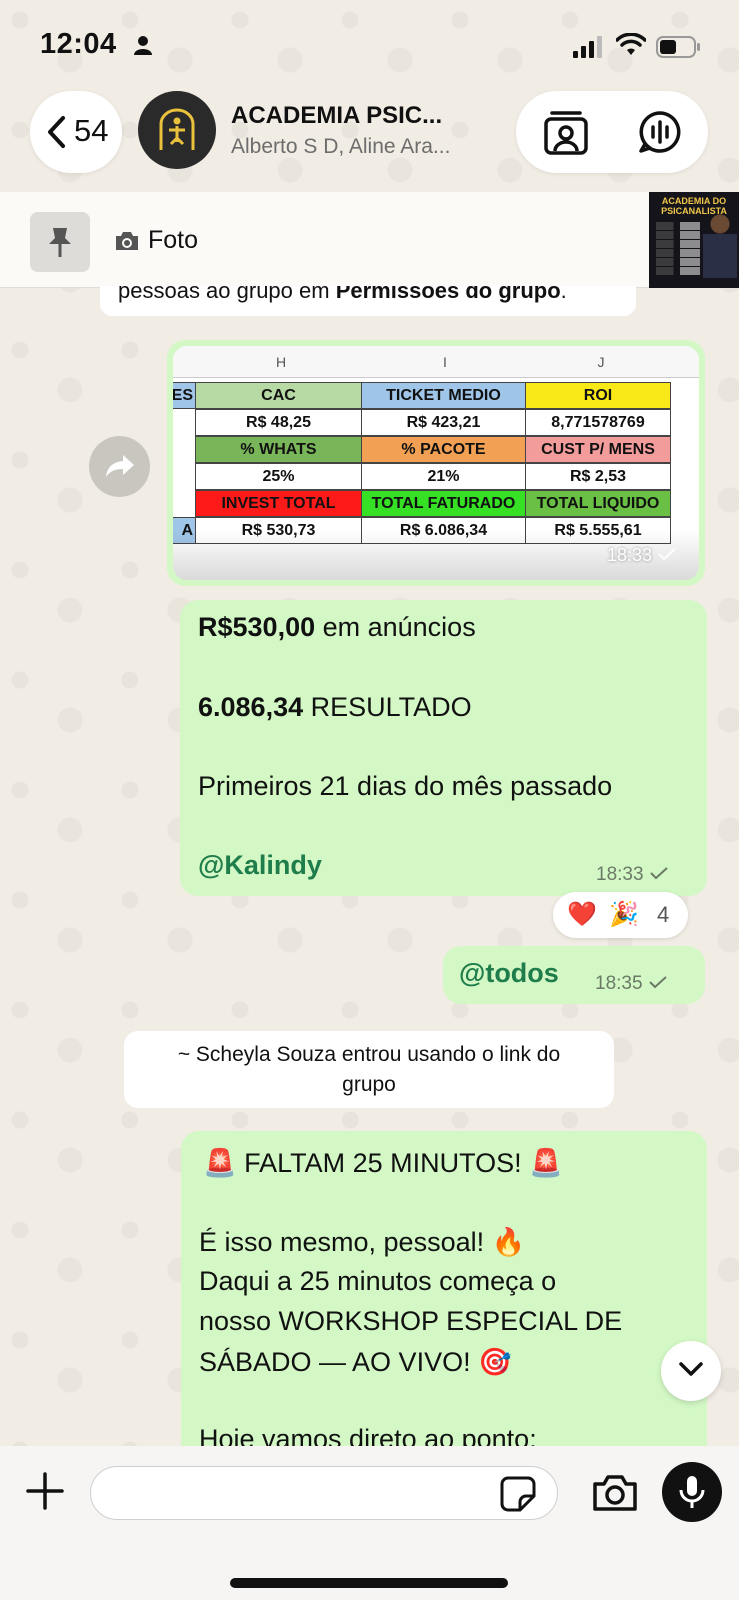 The height and width of the screenshot is (1600, 739). I want to click on home-indicator, so click(369, 1583).